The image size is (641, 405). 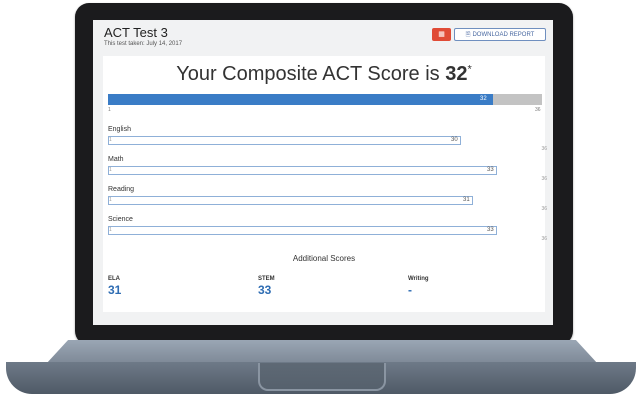 What do you see at coordinates (121, 189) in the screenshot?
I see `subject-name: Reading` at bounding box center [121, 189].